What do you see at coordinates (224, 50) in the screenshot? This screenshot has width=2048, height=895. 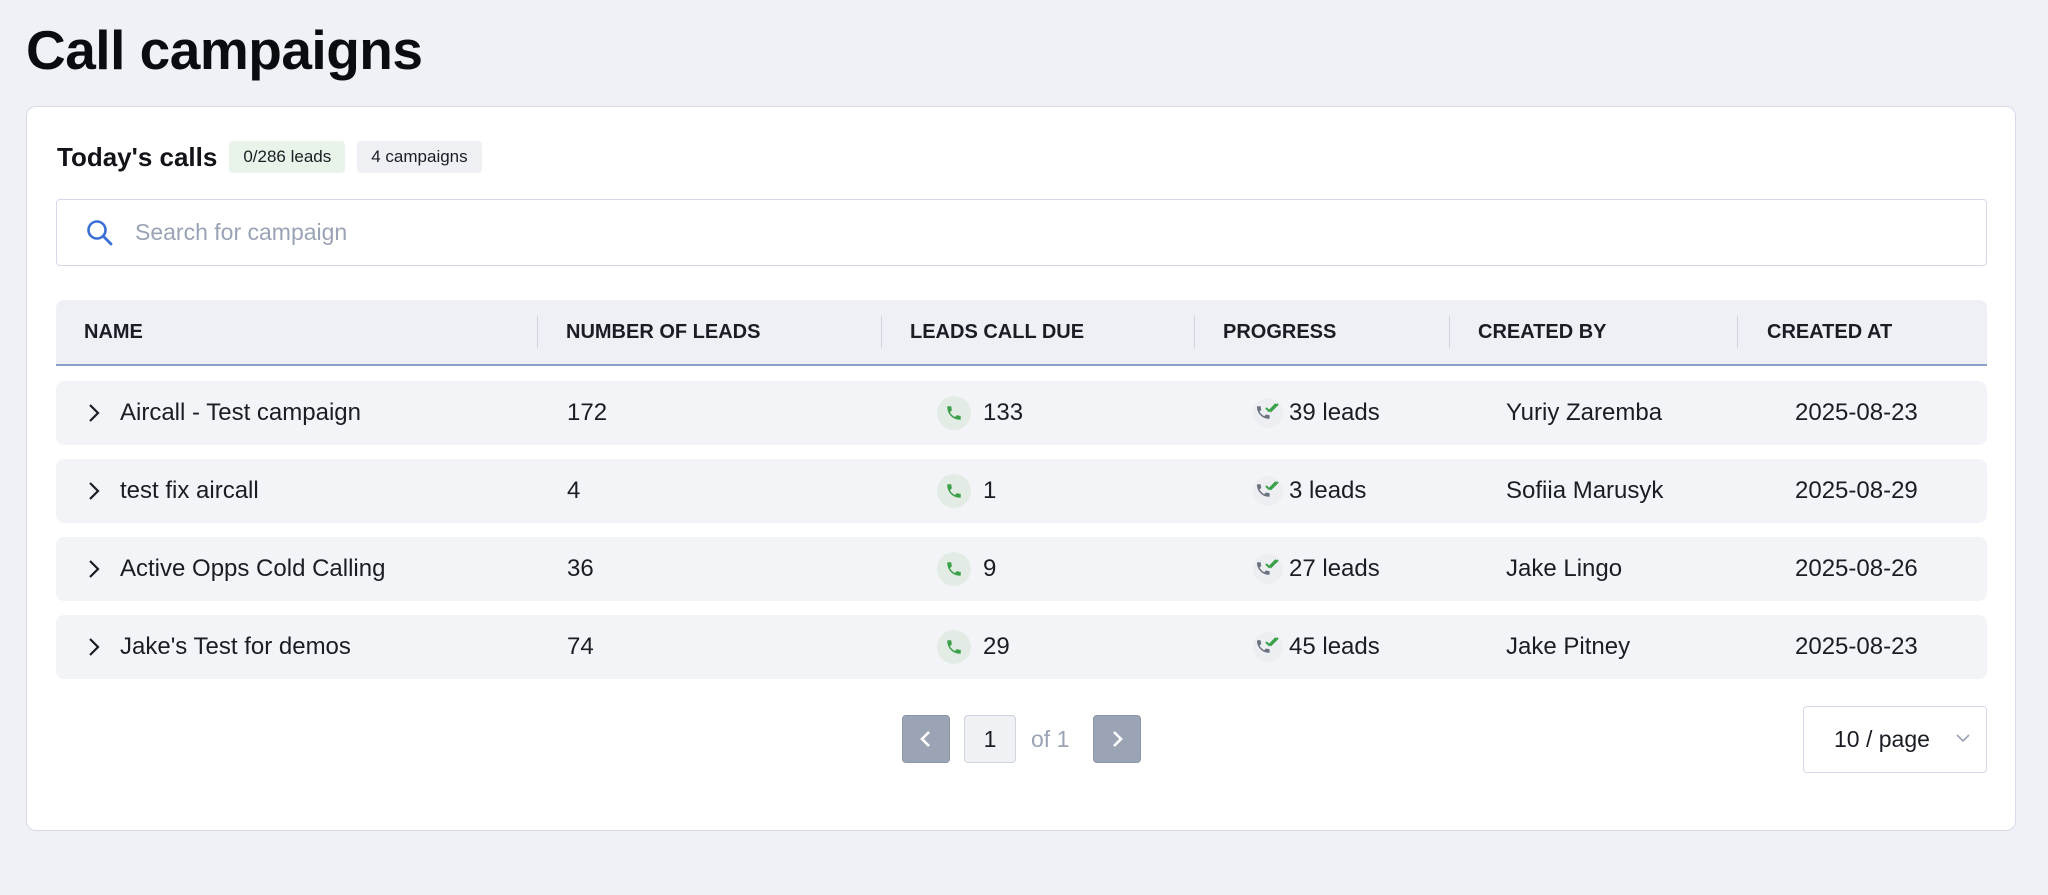 I see `page-title: Call campaigns` at bounding box center [224, 50].